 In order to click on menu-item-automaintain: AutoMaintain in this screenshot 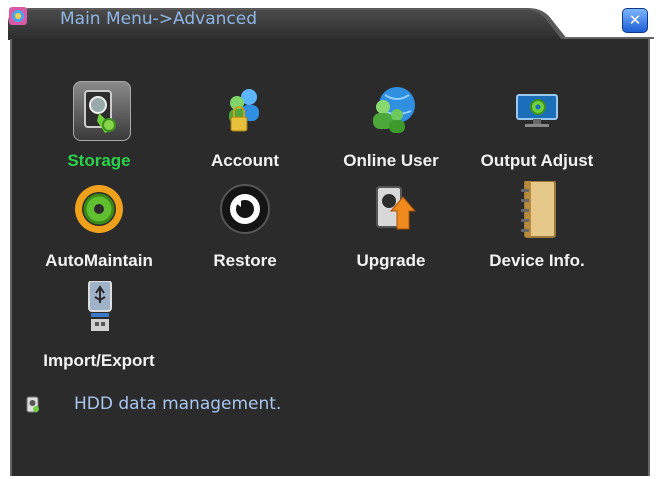, I will do `click(99, 227)`.